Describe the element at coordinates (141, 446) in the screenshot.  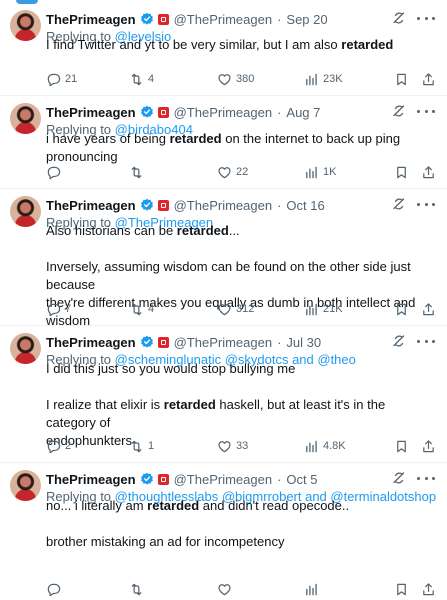
I see `retweet-button: 1` at that location.